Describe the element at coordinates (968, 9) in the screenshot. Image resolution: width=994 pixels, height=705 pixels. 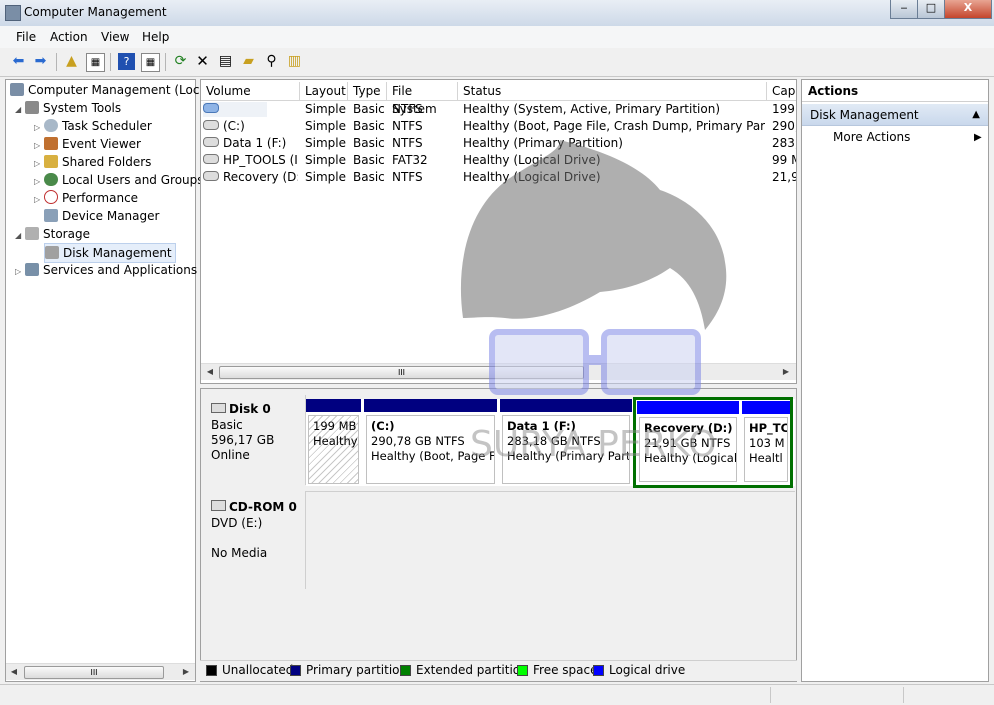
I see `close-button: X` at that location.